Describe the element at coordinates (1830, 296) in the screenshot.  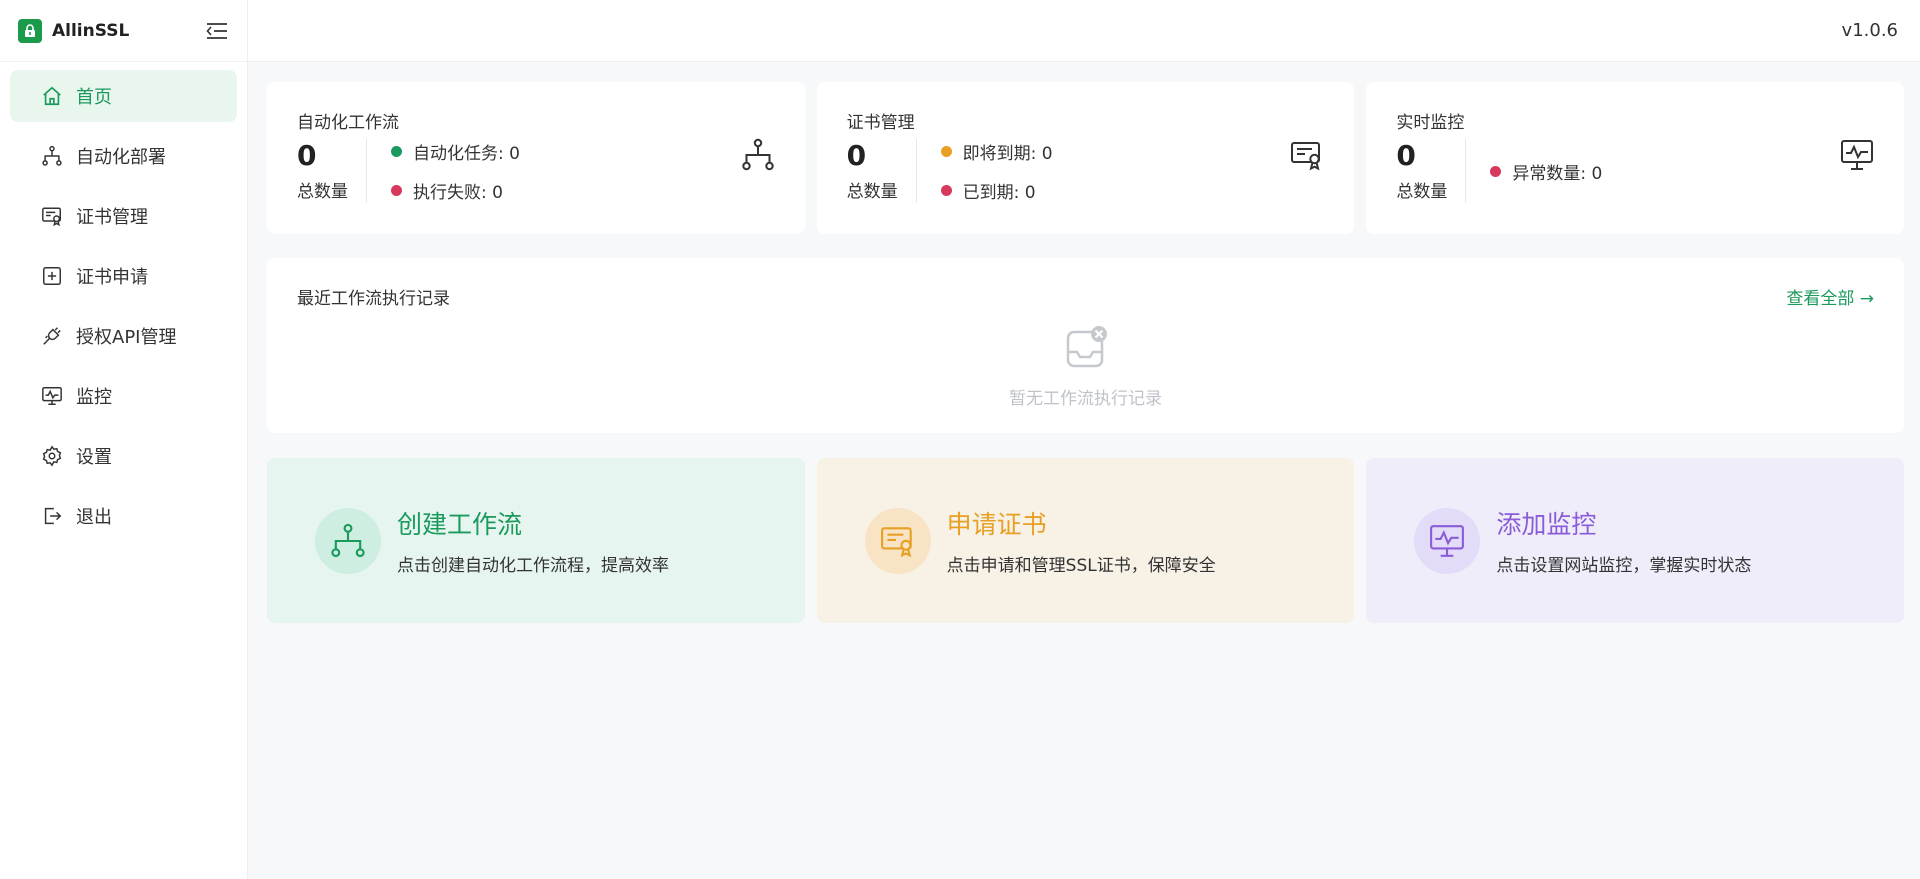
I see `view-all-link: 查看全部 →` at that location.